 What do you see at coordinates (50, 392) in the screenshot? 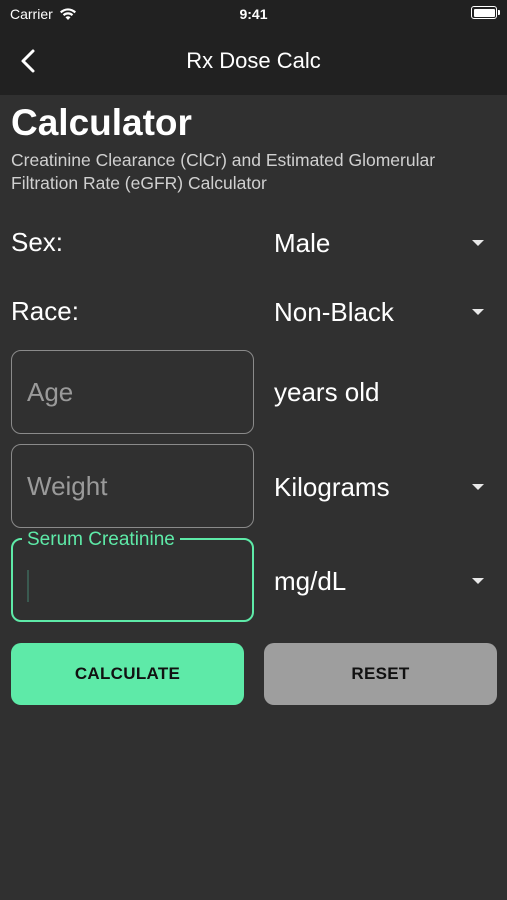
I see `age-placeholder: Age` at bounding box center [50, 392].